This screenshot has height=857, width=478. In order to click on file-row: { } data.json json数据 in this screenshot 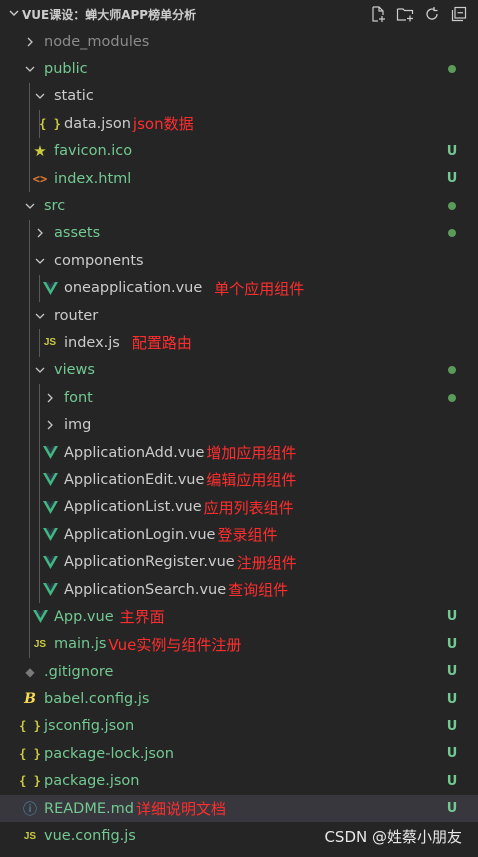, I will do `click(239, 123)`.